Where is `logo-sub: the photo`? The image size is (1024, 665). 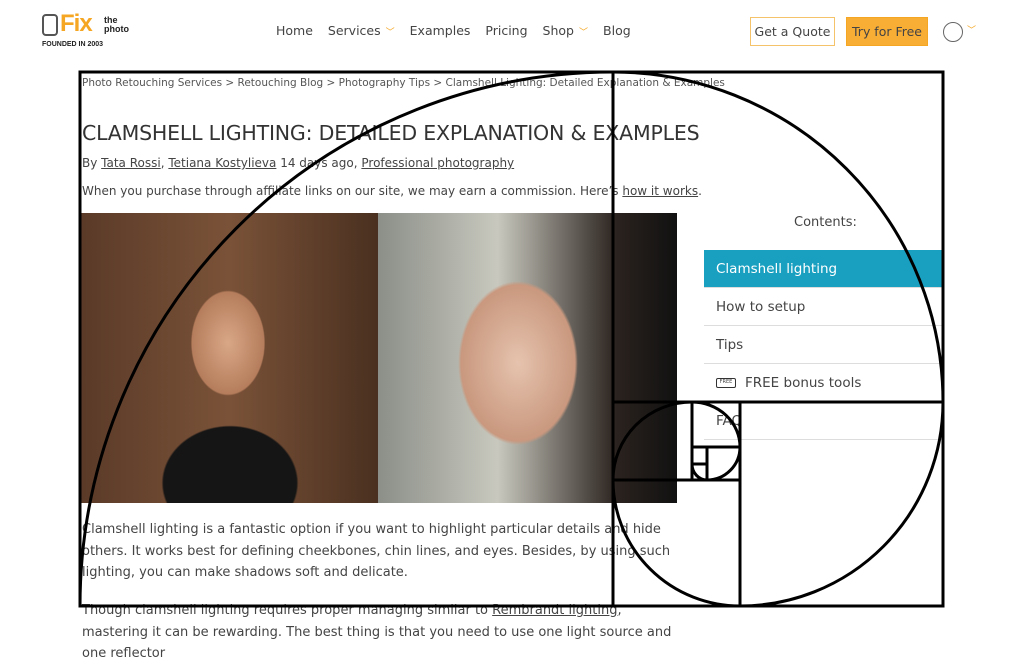 logo-sub: the photo is located at coordinates (116, 24).